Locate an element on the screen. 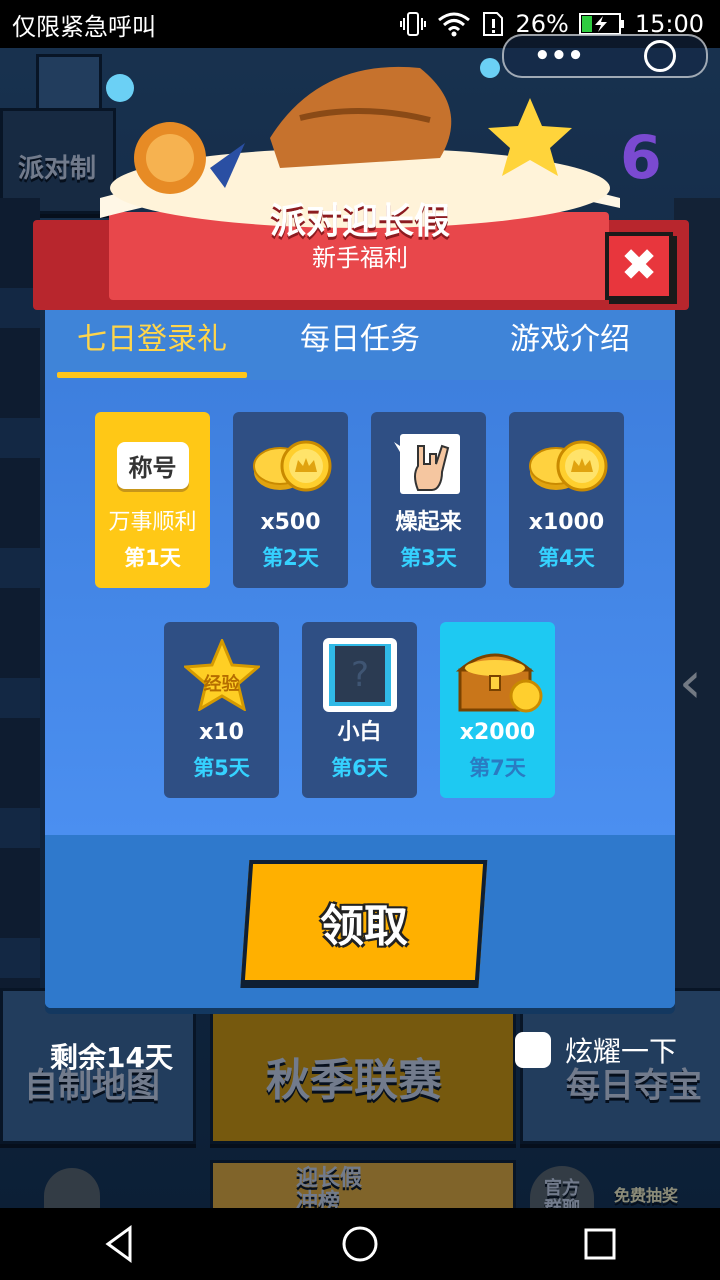 This screenshot has height=1280, width=720. reward-name: x10 is located at coordinates (221, 732).